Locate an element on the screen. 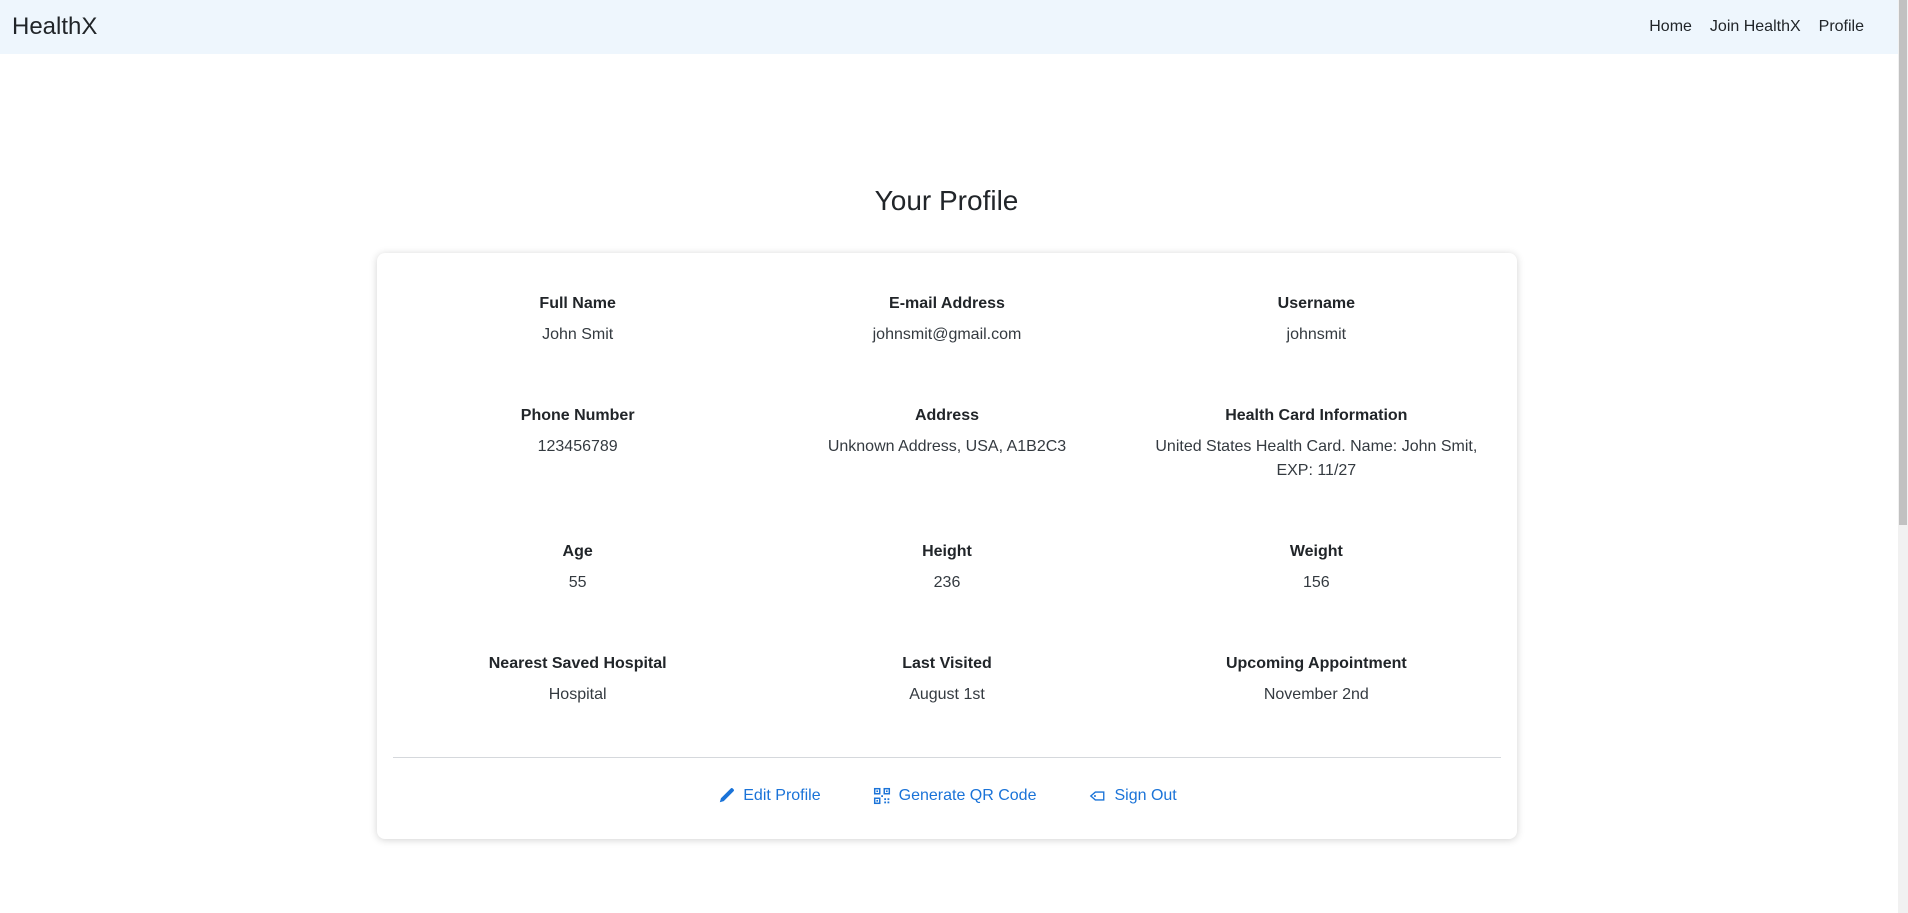 The image size is (1908, 913). brand-logo: HealthX is located at coordinates (54, 27).